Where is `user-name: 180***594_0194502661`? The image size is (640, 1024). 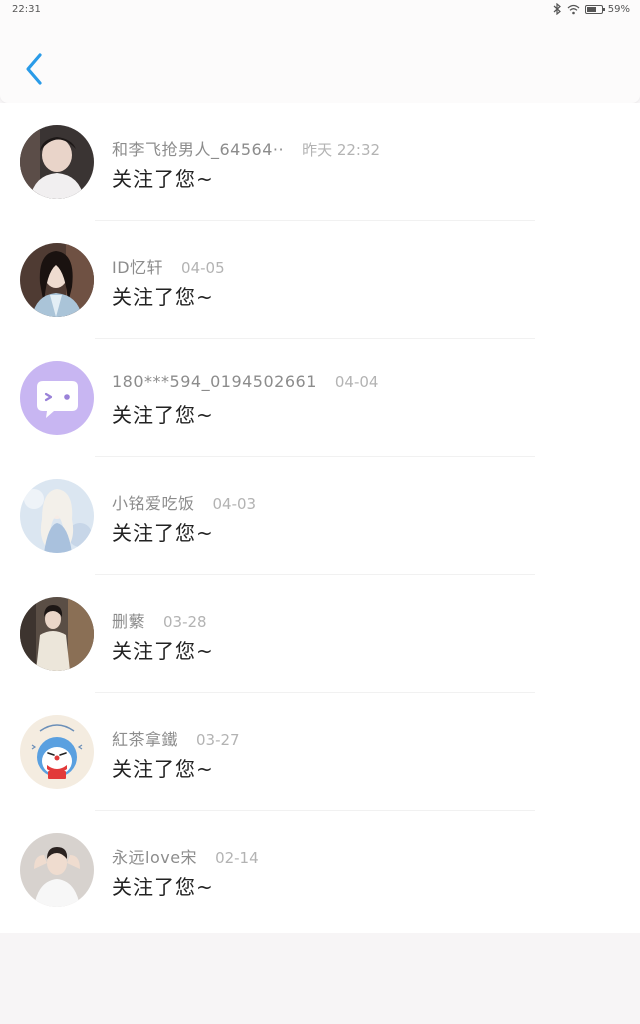 user-name: 180***594_0194502661 is located at coordinates (214, 381).